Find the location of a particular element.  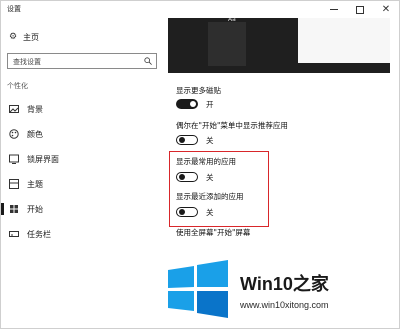

preview-sample-text: Aa is located at coordinates (232, 20).